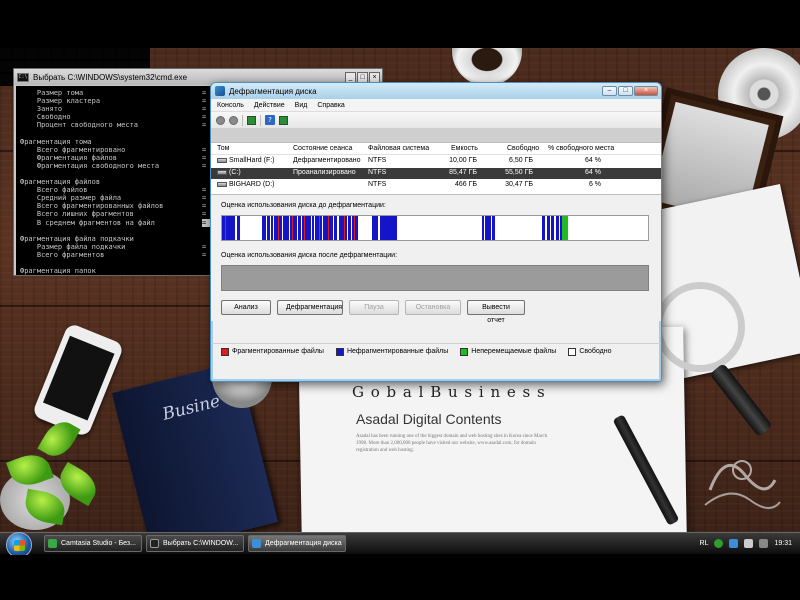 Image resolution: width=800 pixels, height=600 pixels. I want to click on col-volume-header: Том, so click(223, 148).